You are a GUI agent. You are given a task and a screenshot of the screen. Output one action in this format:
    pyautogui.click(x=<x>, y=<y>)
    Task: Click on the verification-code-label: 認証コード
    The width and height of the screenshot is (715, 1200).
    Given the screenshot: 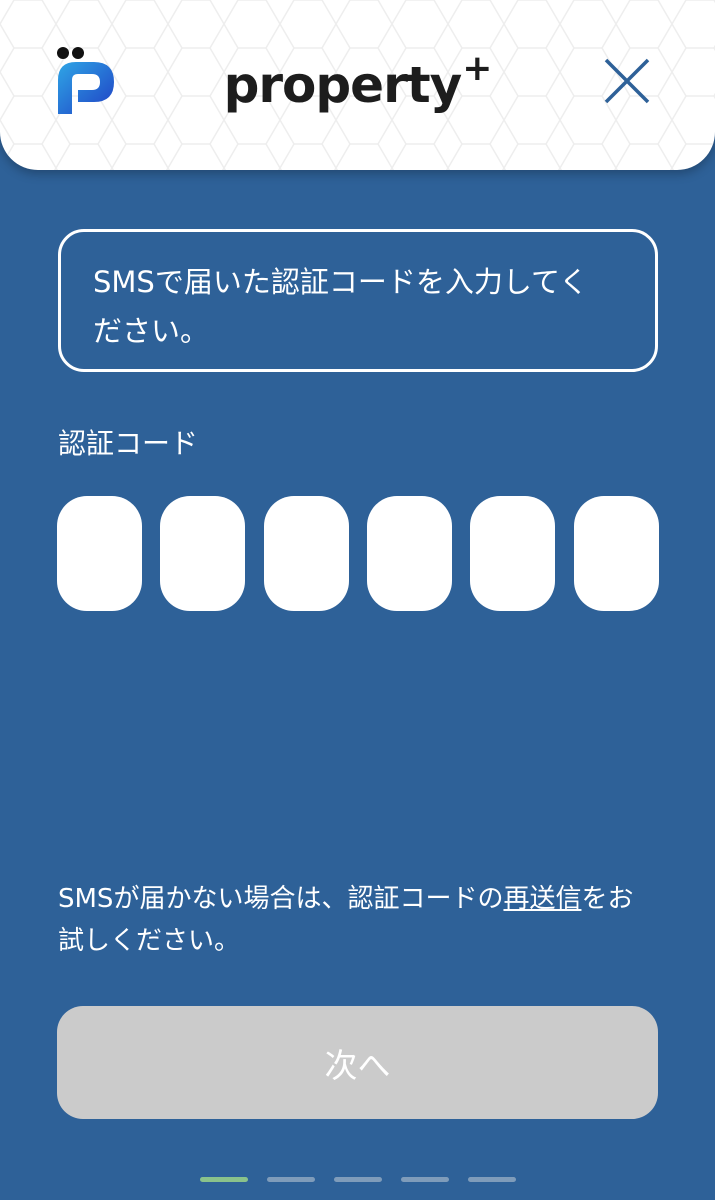 What is the action you would take?
    pyautogui.click(x=128, y=443)
    